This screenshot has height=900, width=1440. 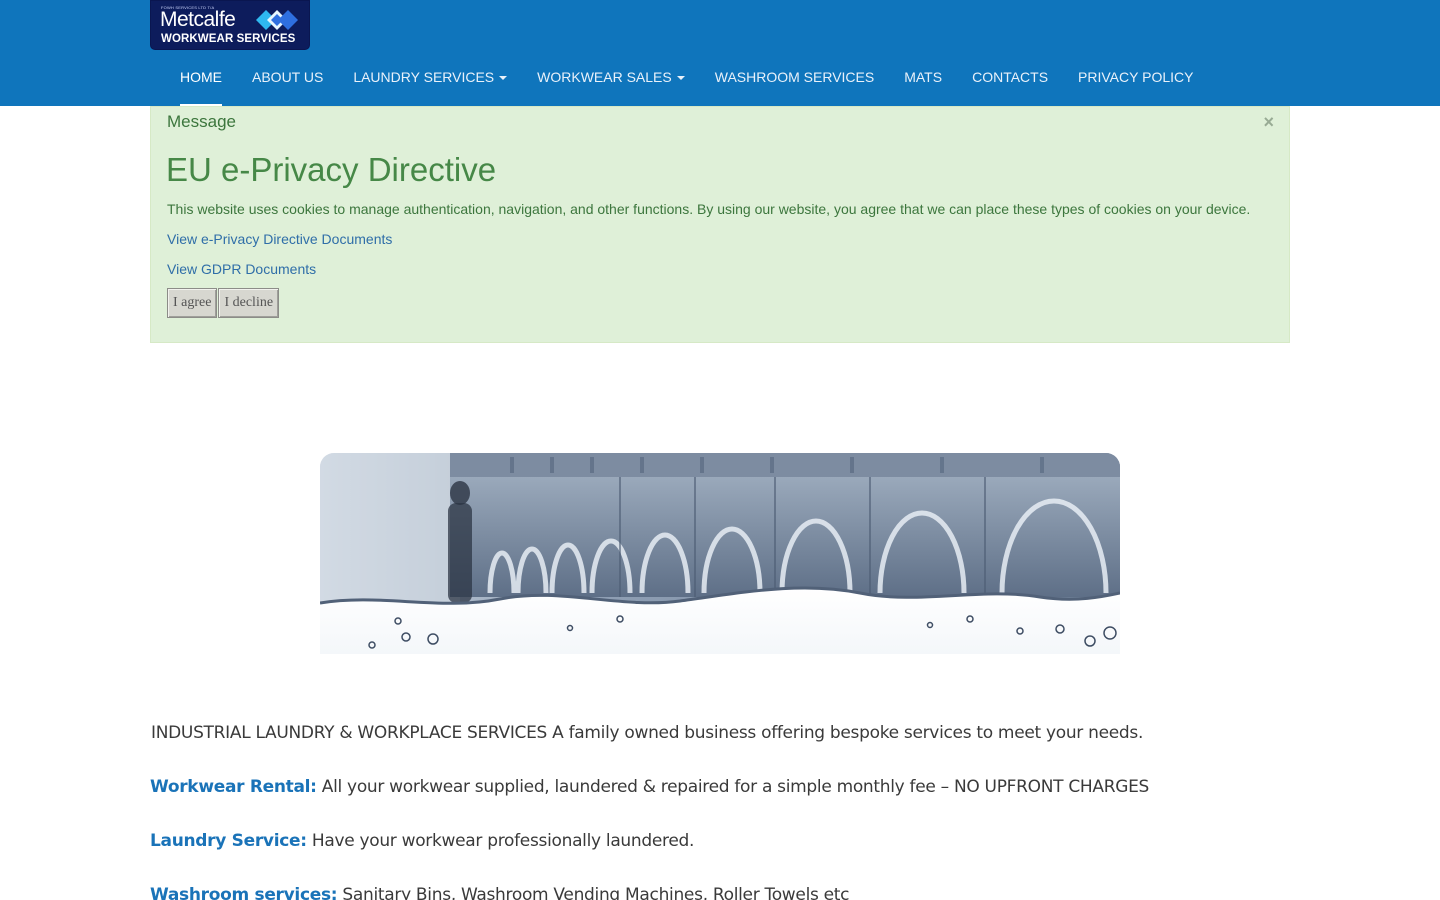 I want to click on logo-subtitle: WORKWEAR SERVICES, so click(x=228, y=39).